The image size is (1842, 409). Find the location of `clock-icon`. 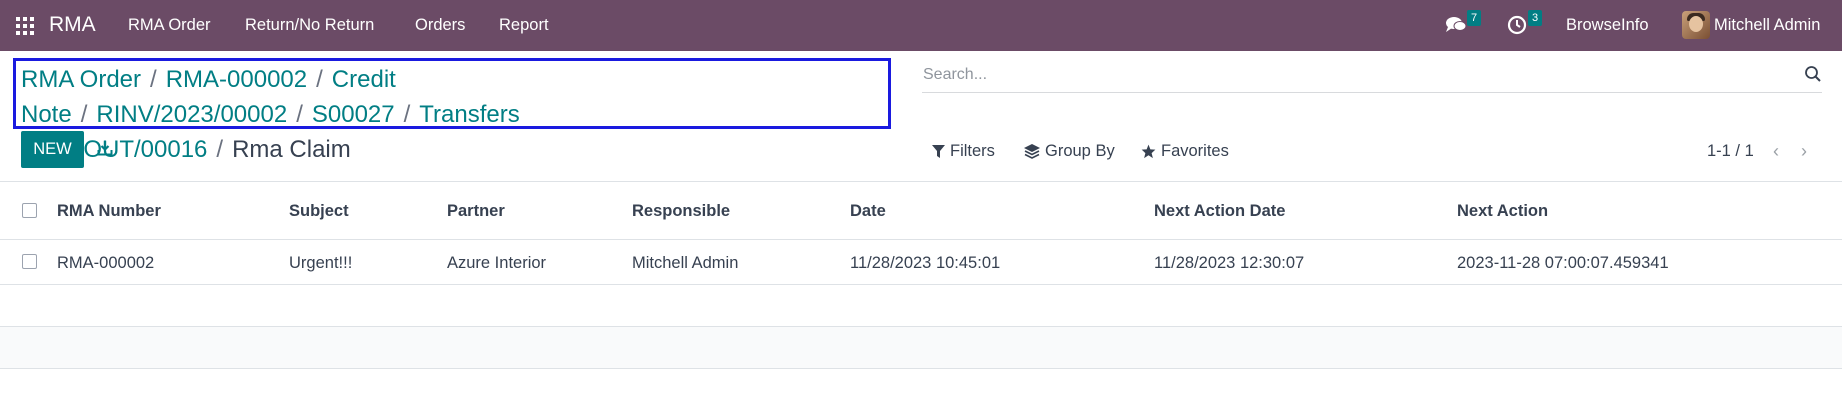

clock-icon is located at coordinates (1517, 25).